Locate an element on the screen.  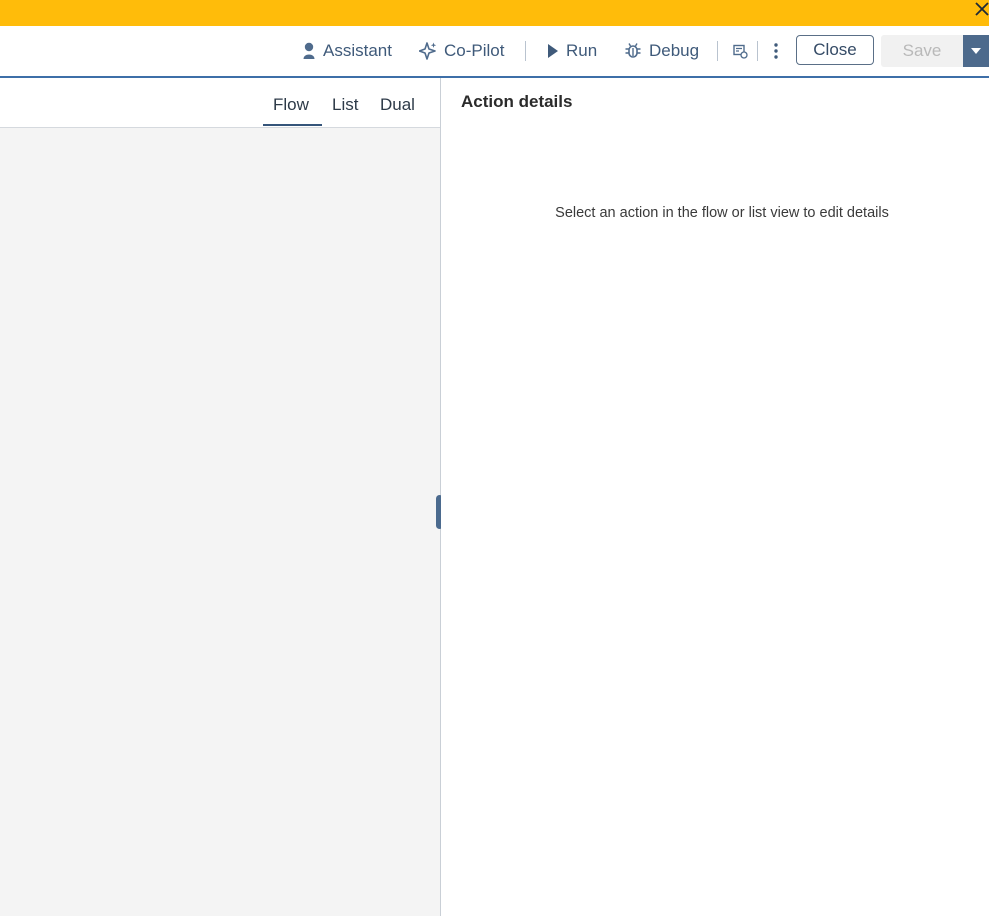
tab-list: List is located at coordinates (345, 105).